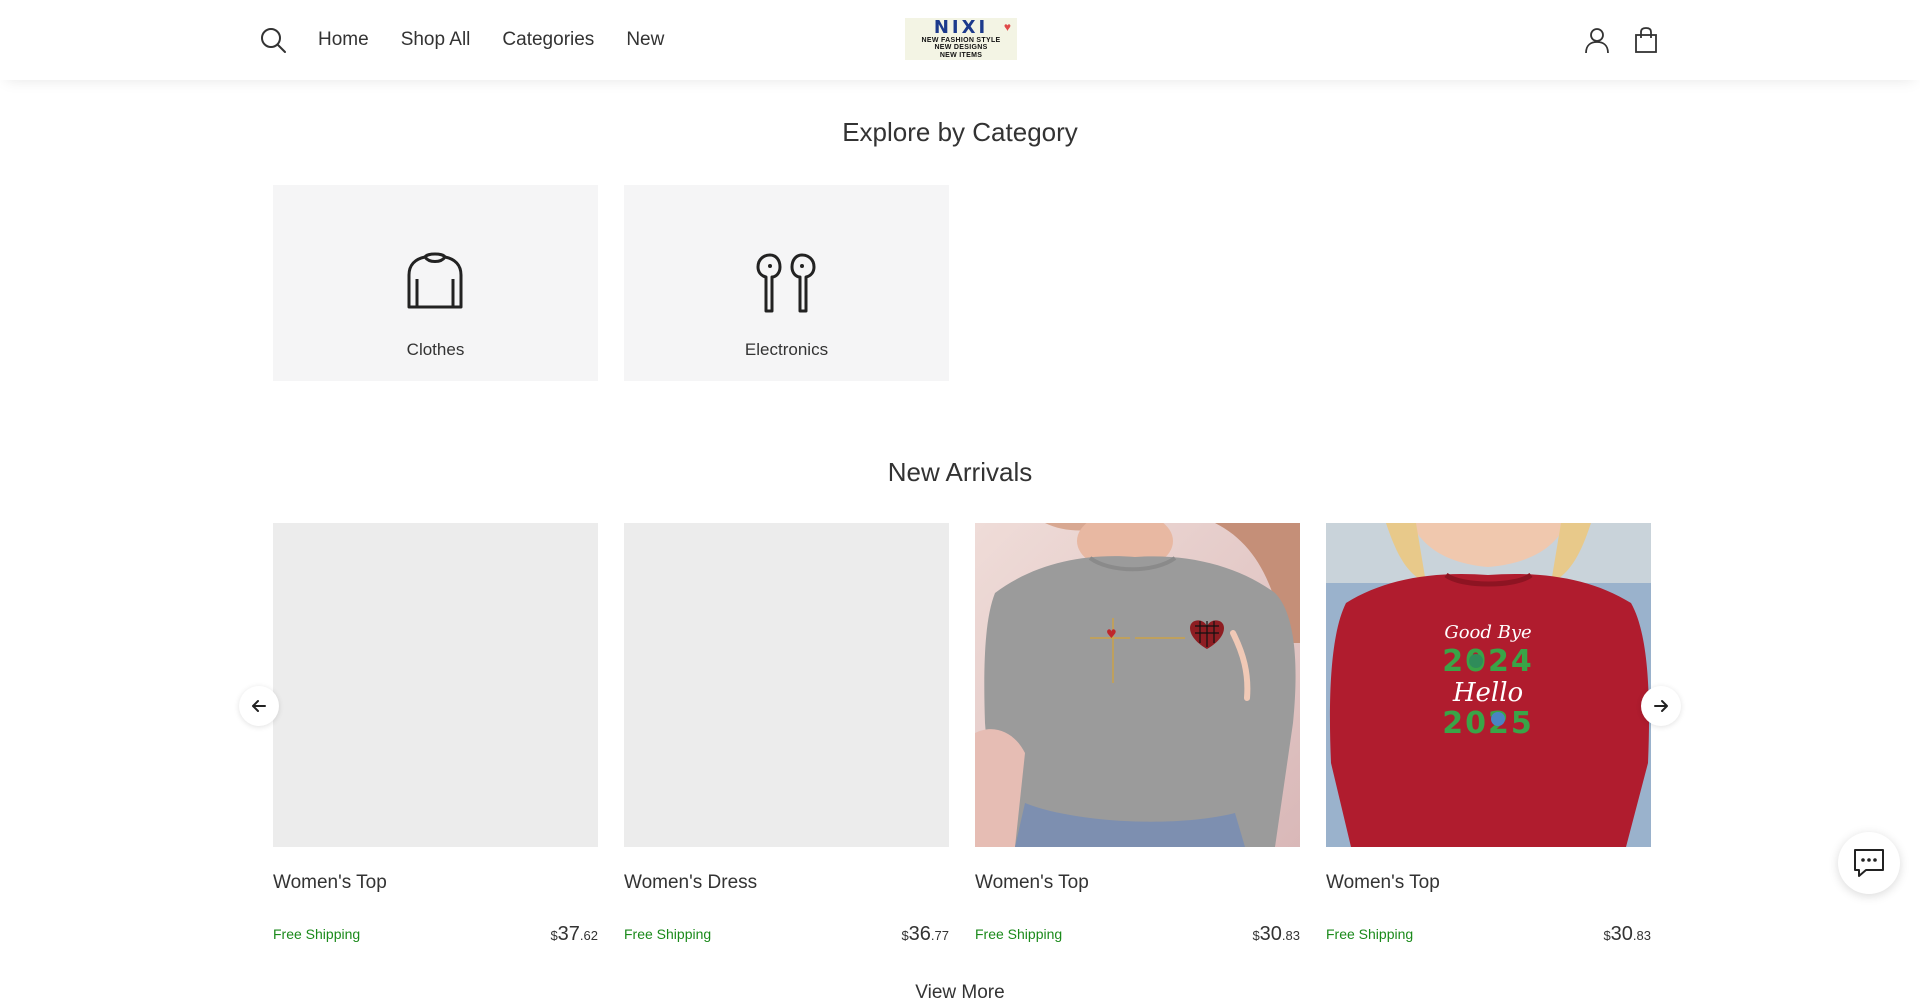 This screenshot has width=1920, height=1004. Describe the element at coordinates (939, 935) in the screenshot. I see `price-cents: .77` at that location.